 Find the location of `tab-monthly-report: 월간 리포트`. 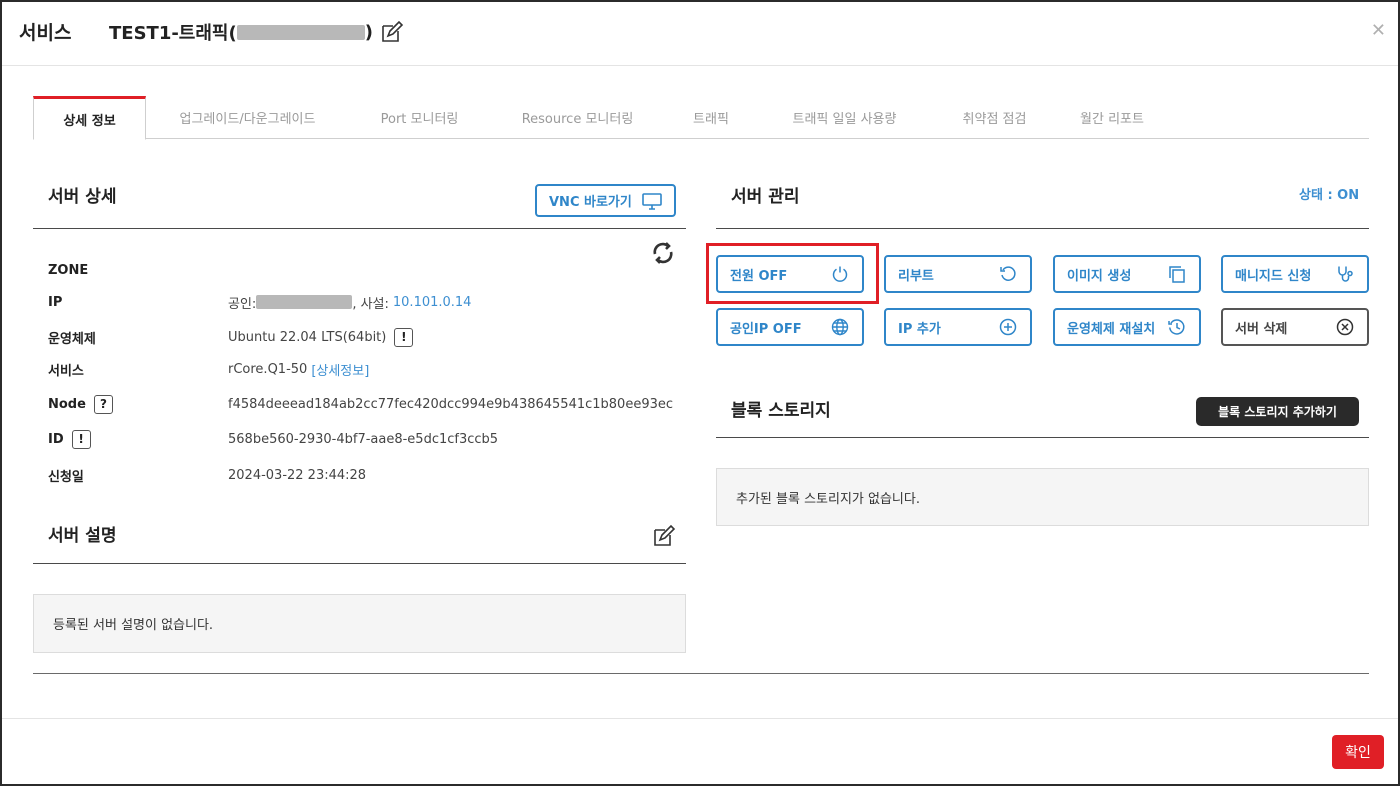

tab-monthly-report: 월간 리포트 is located at coordinates (1112, 117).